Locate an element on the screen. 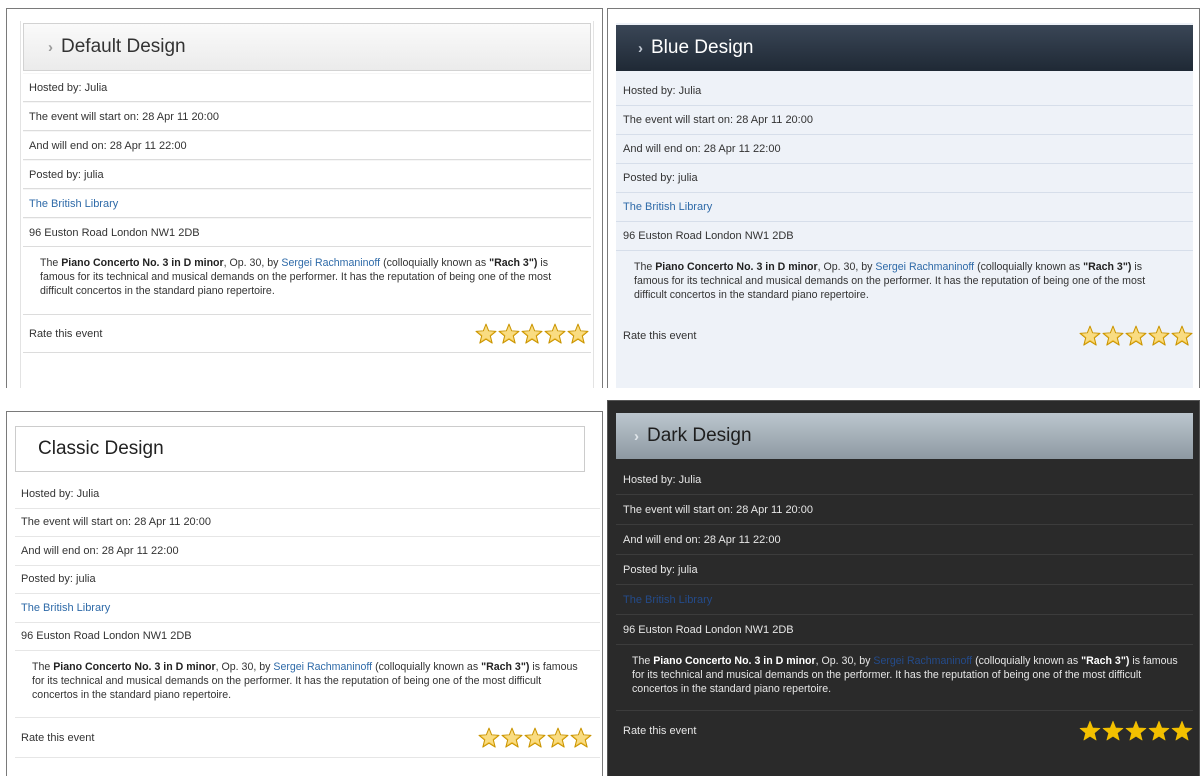  card-title: Blue Design is located at coordinates (702, 47).